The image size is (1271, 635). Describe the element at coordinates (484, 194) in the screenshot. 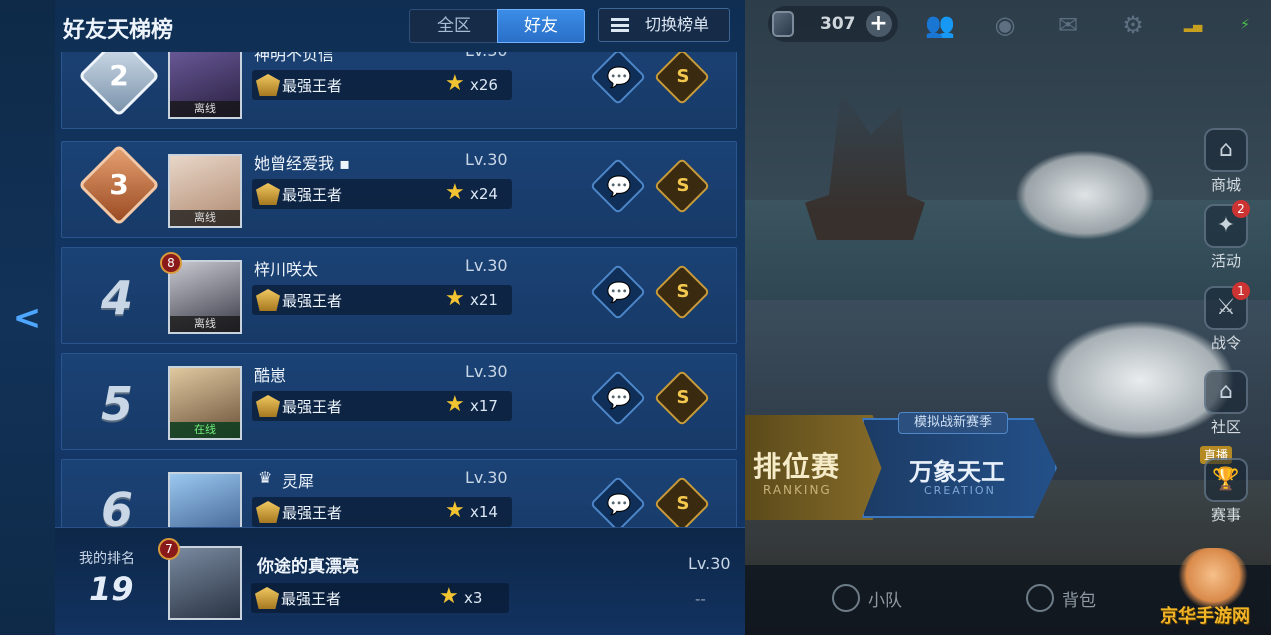

I see `star-count: x24` at that location.